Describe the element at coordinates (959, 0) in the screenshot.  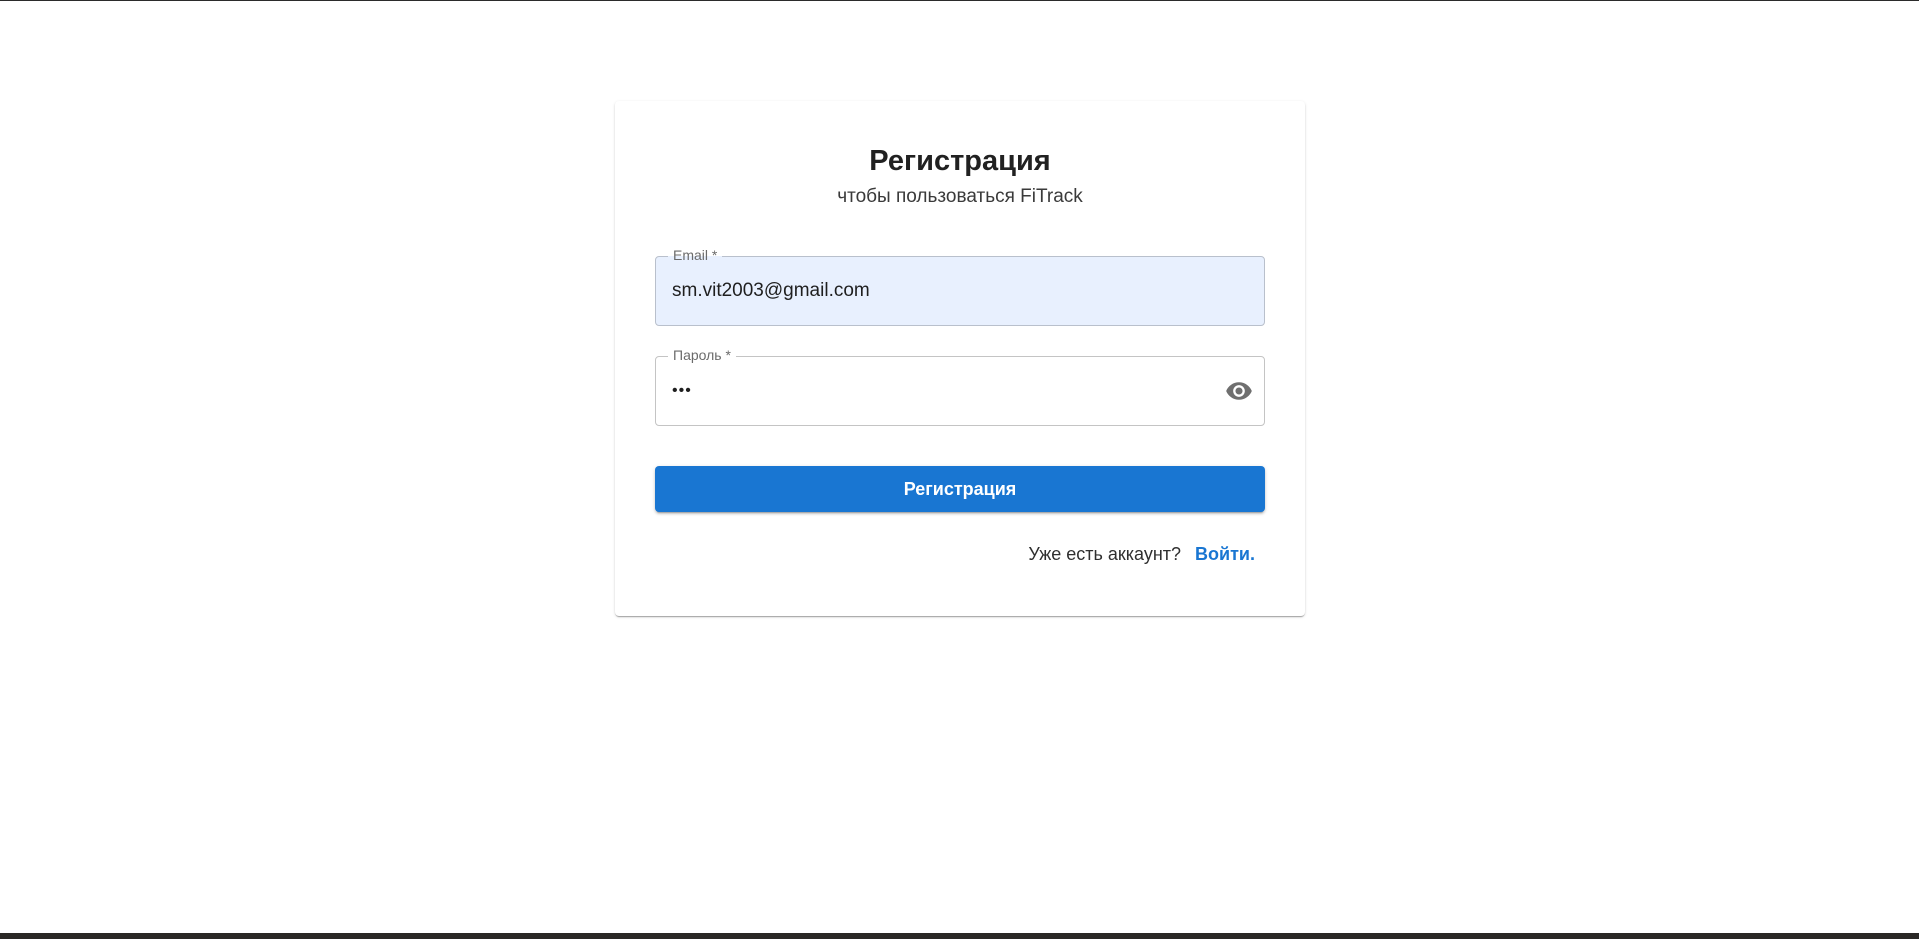
I see `window-top-border` at that location.